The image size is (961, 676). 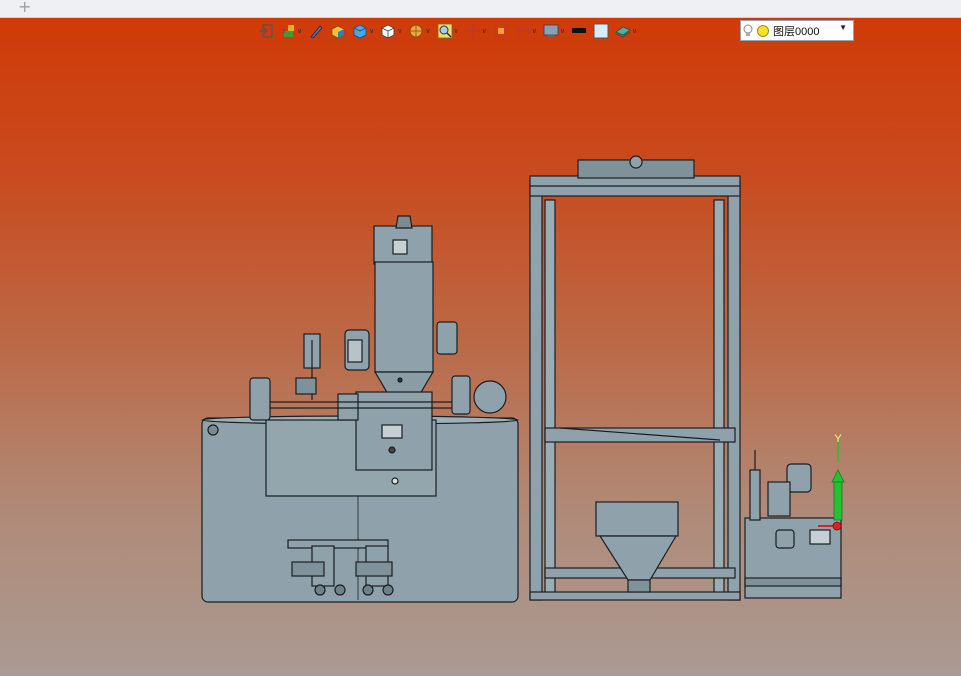 I want to click on feeder-column, so click(x=404, y=317).